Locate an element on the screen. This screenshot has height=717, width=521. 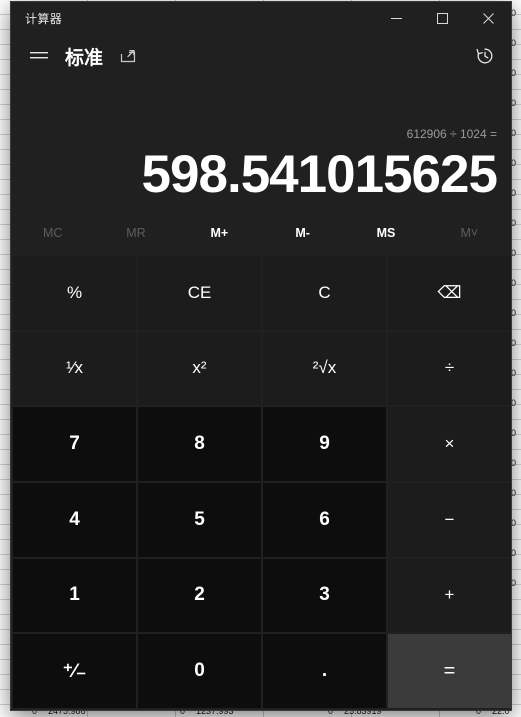
key-seven: 7 is located at coordinates (74, 444).